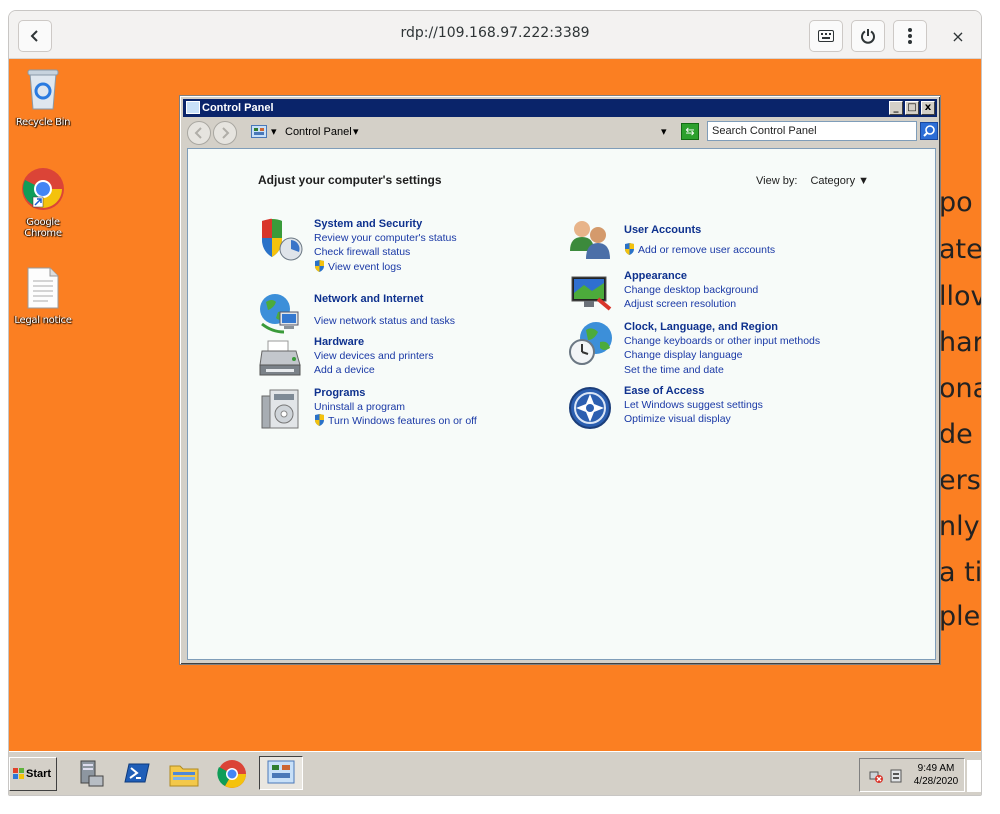 Image resolution: width=1000 pixels, height=814 pixels. What do you see at coordinates (960, 616) in the screenshot?
I see `background-text-fragment: ple` at bounding box center [960, 616].